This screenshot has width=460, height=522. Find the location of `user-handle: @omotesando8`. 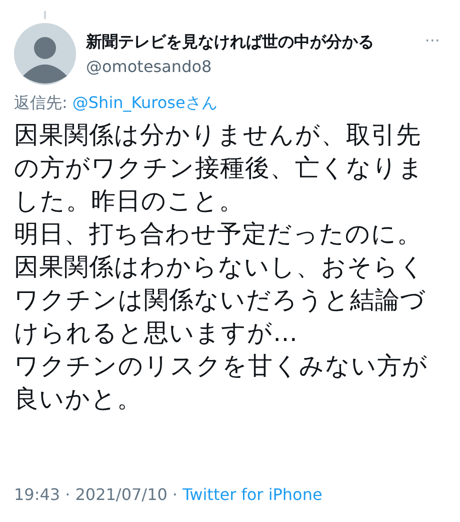

user-handle: @omotesando8 is located at coordinates (149, 66).